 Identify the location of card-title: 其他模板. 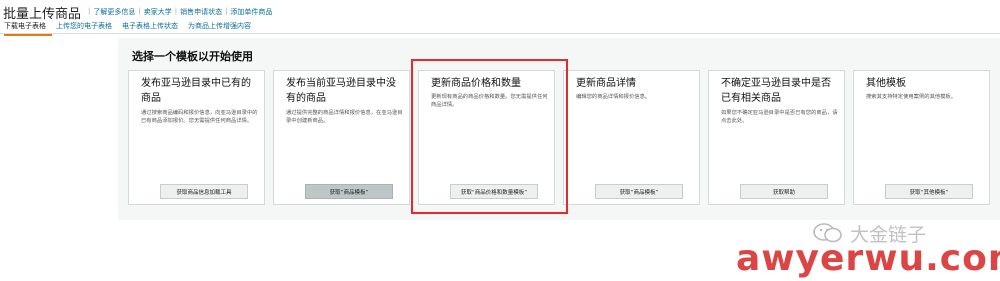
(886, 83).